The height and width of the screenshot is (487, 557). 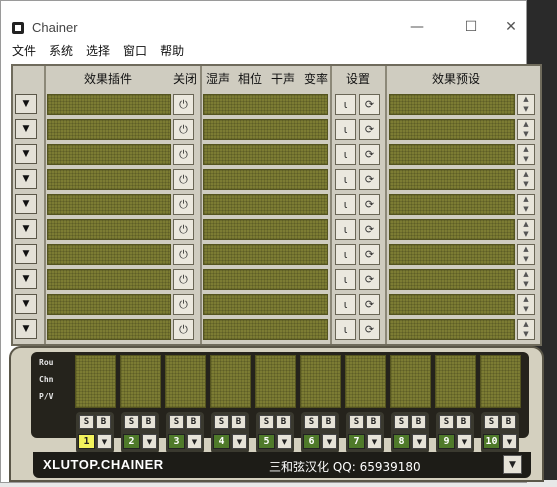 What do you see at coordinates (266, 441) in the screenshot?
I see `channel-number-button: 5` at bounding box center [266, 441].